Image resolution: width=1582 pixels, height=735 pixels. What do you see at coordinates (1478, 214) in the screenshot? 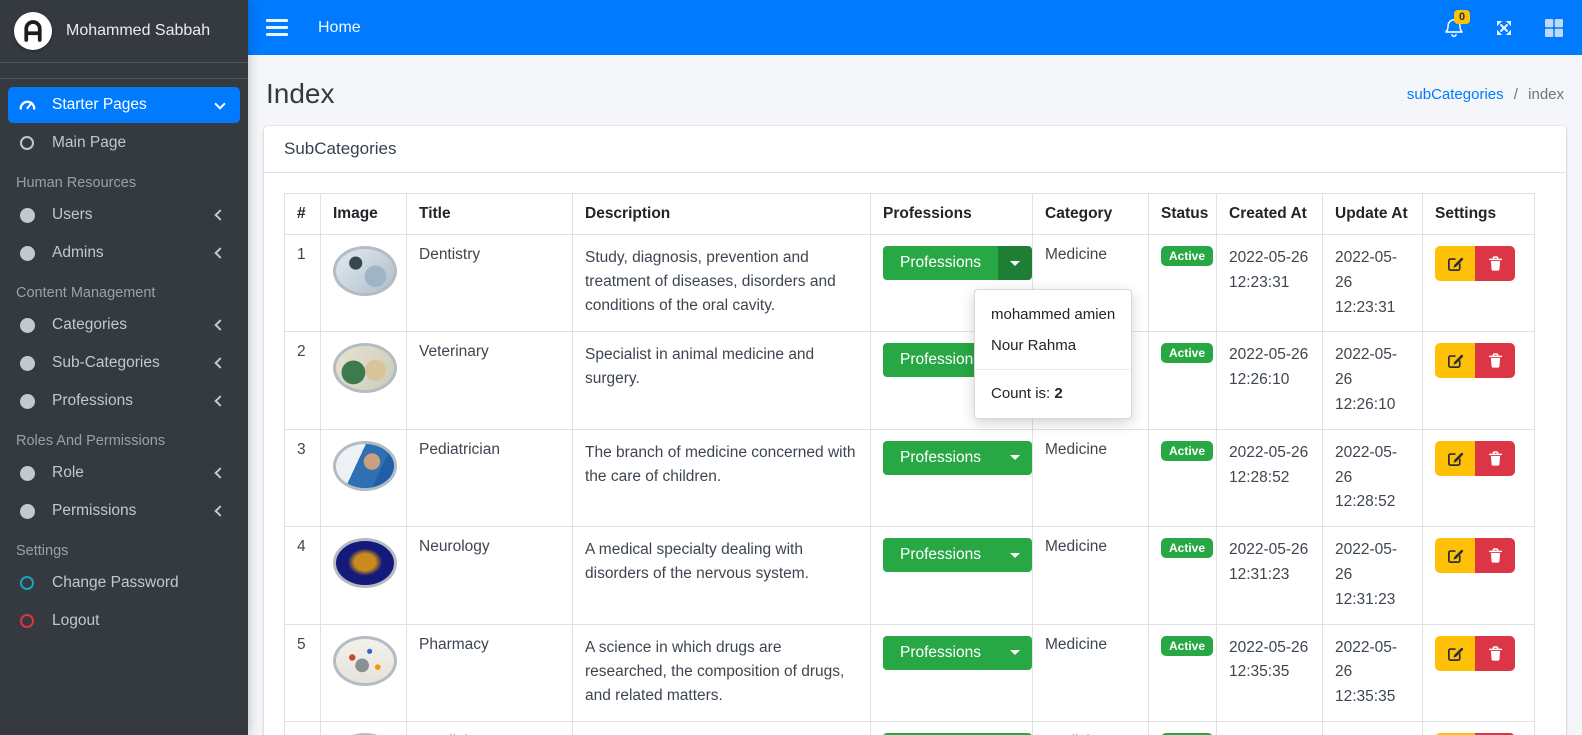
I see `col-header-settings: Settings` at bounding box center [1478, 214].